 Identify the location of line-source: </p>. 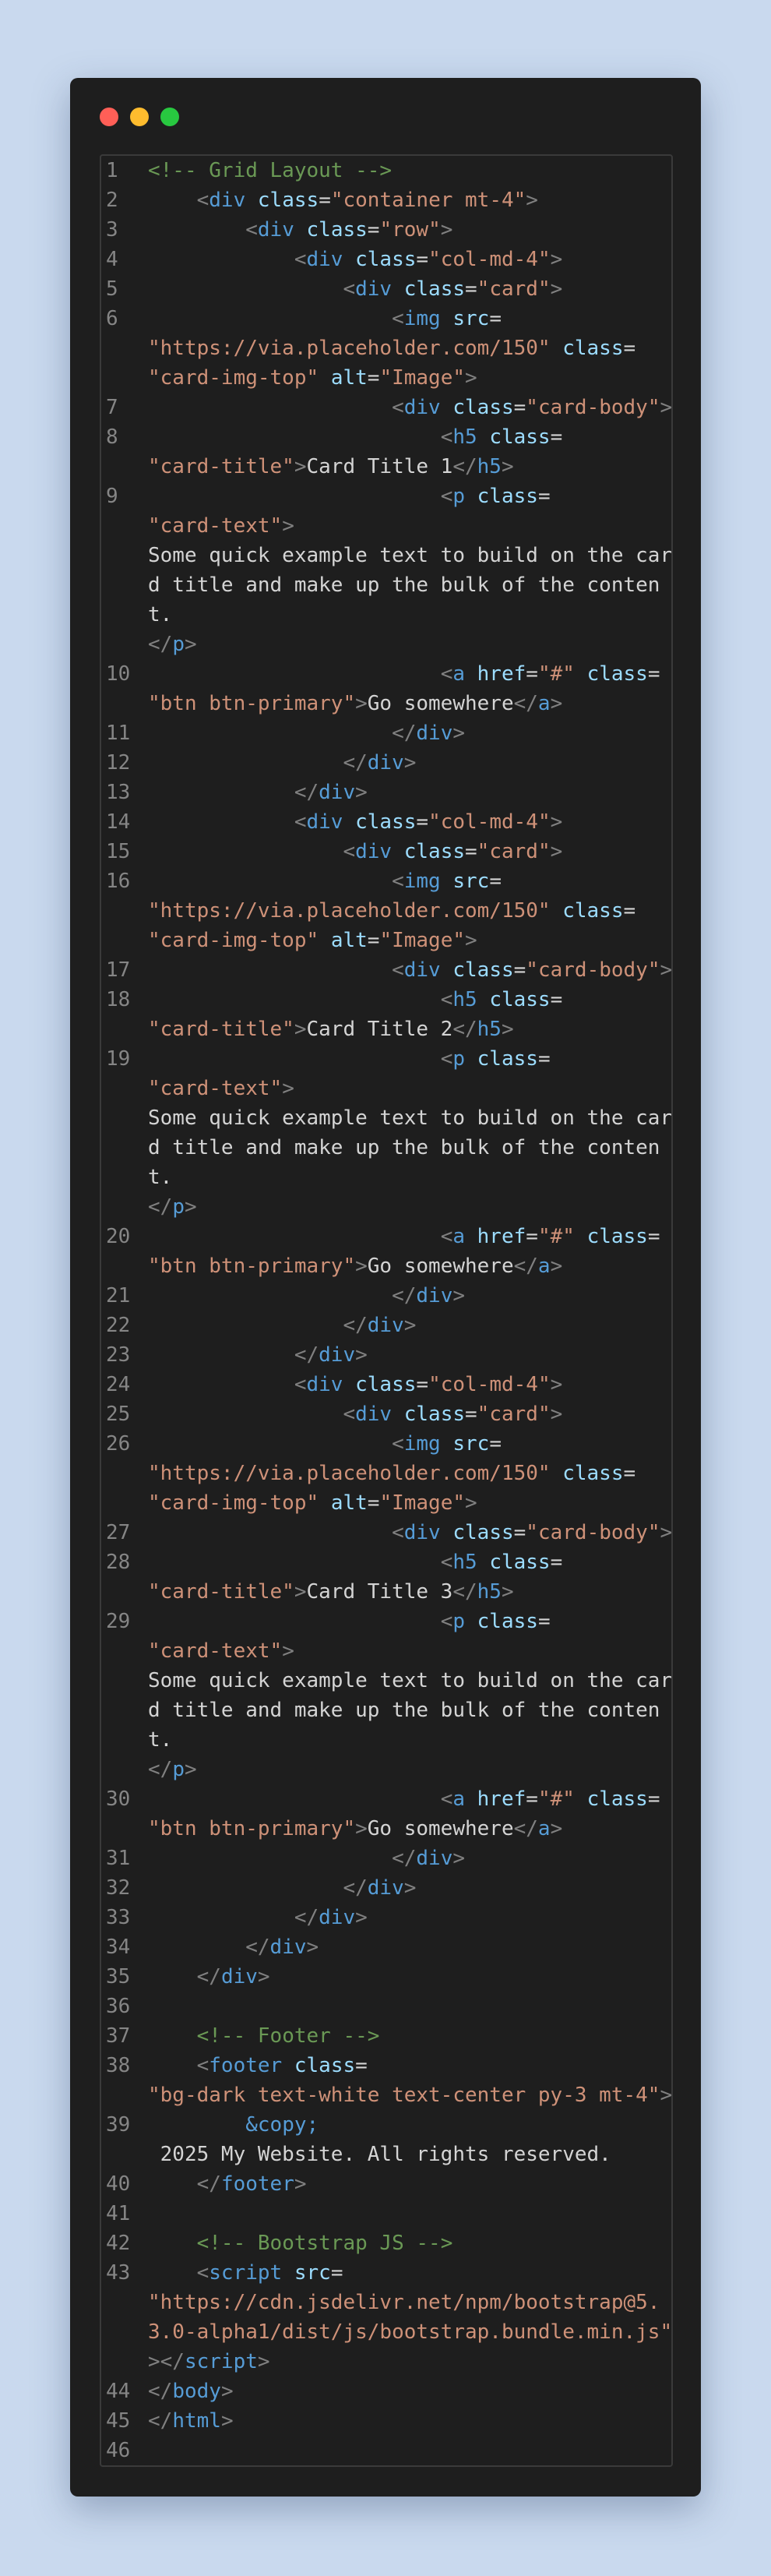
(410, 1207).